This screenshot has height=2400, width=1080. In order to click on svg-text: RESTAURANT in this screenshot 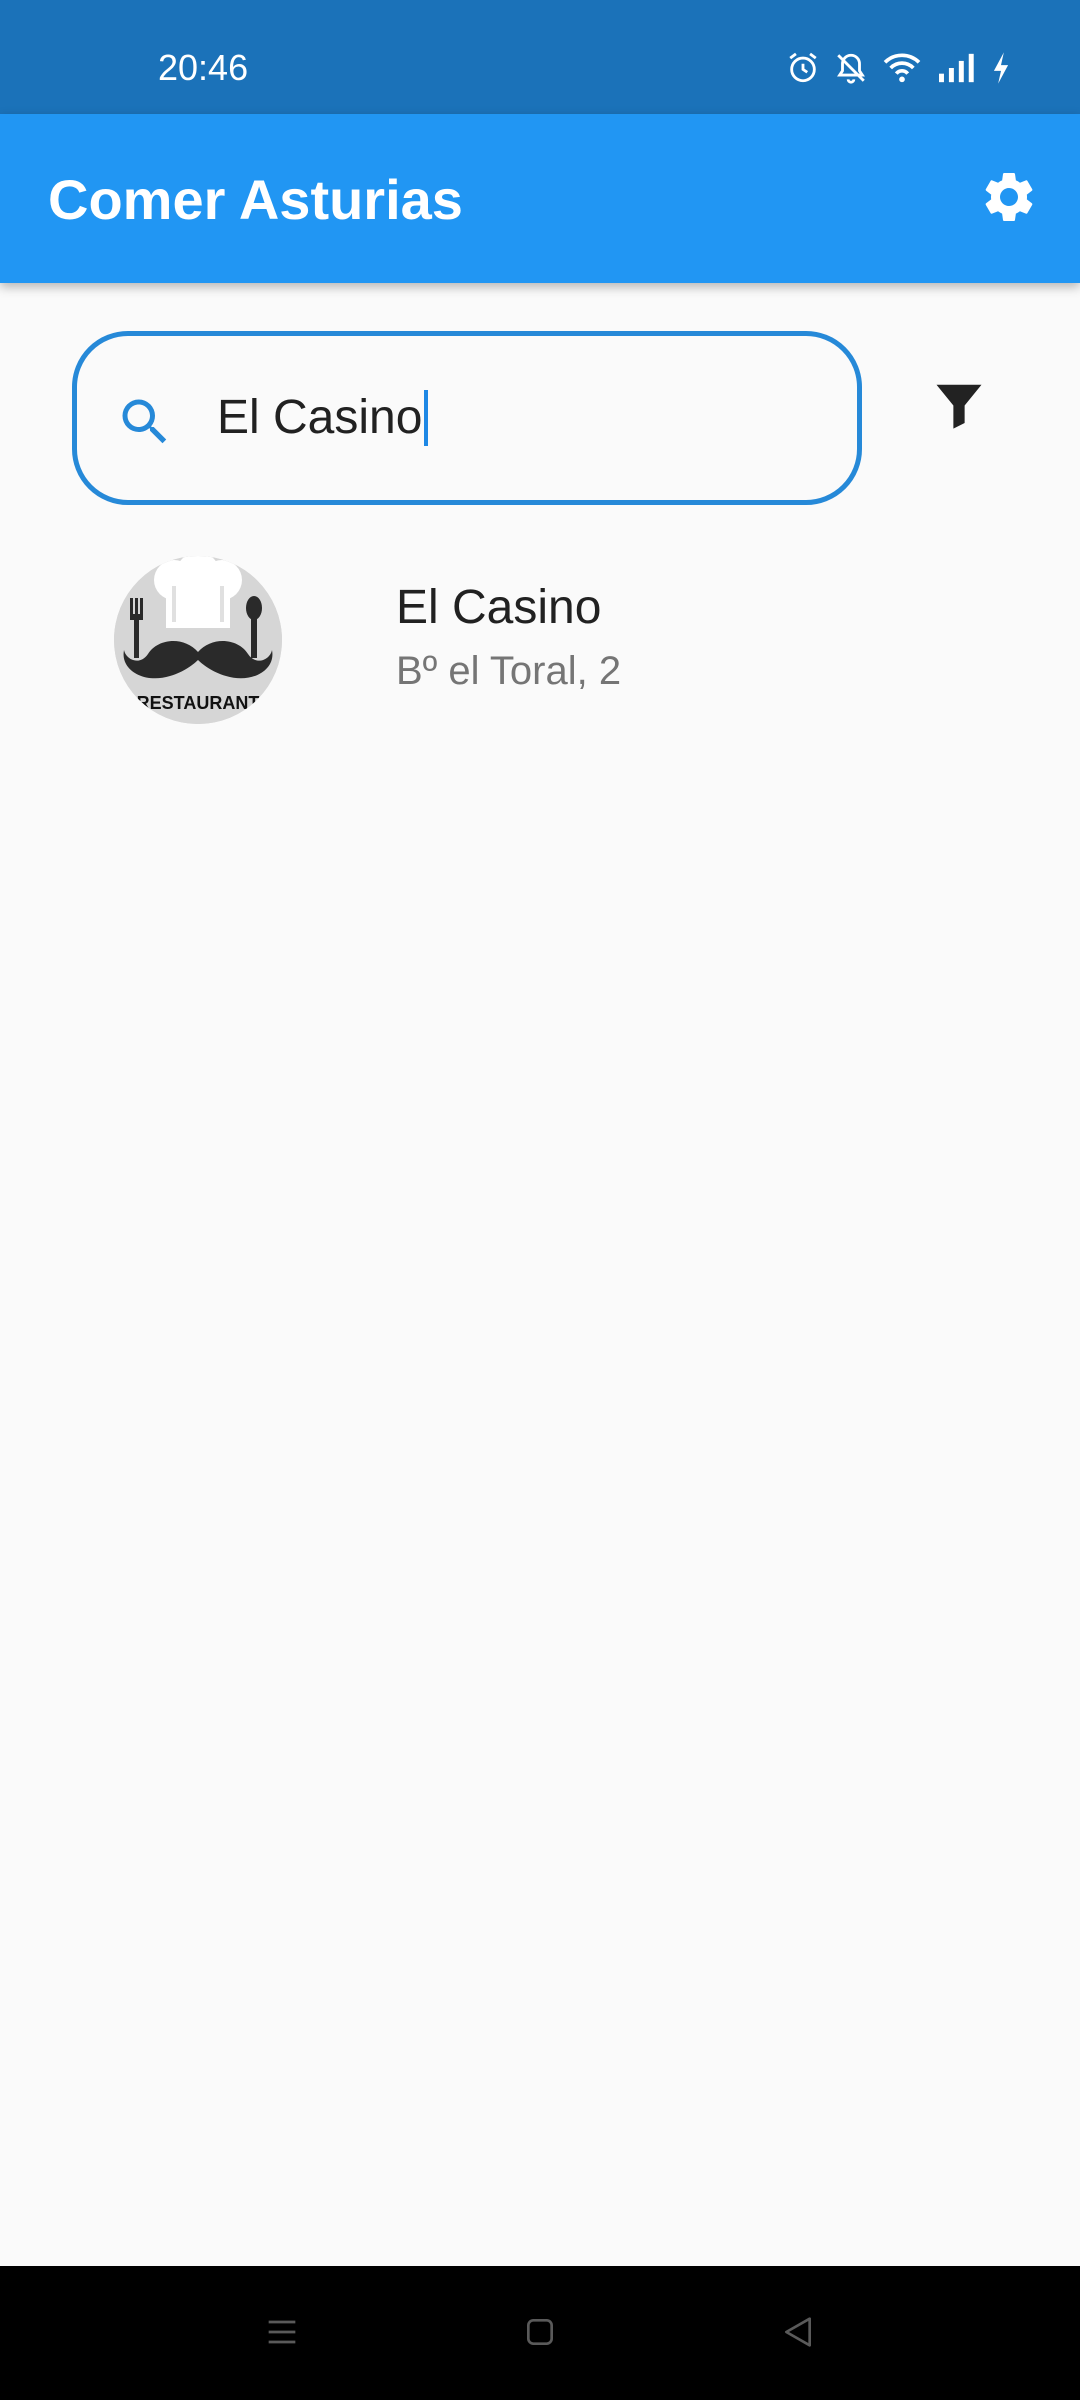, I will do `click(198, 703)`.